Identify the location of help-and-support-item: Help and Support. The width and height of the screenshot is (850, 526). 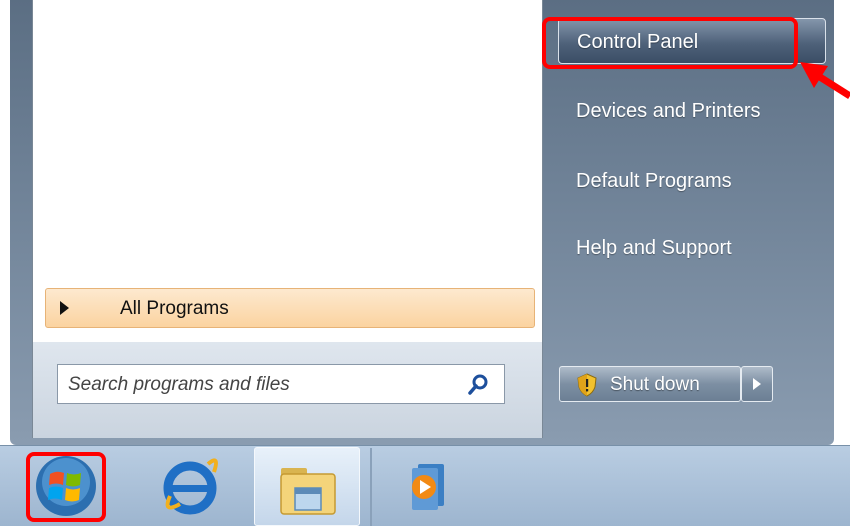
(692, 248).